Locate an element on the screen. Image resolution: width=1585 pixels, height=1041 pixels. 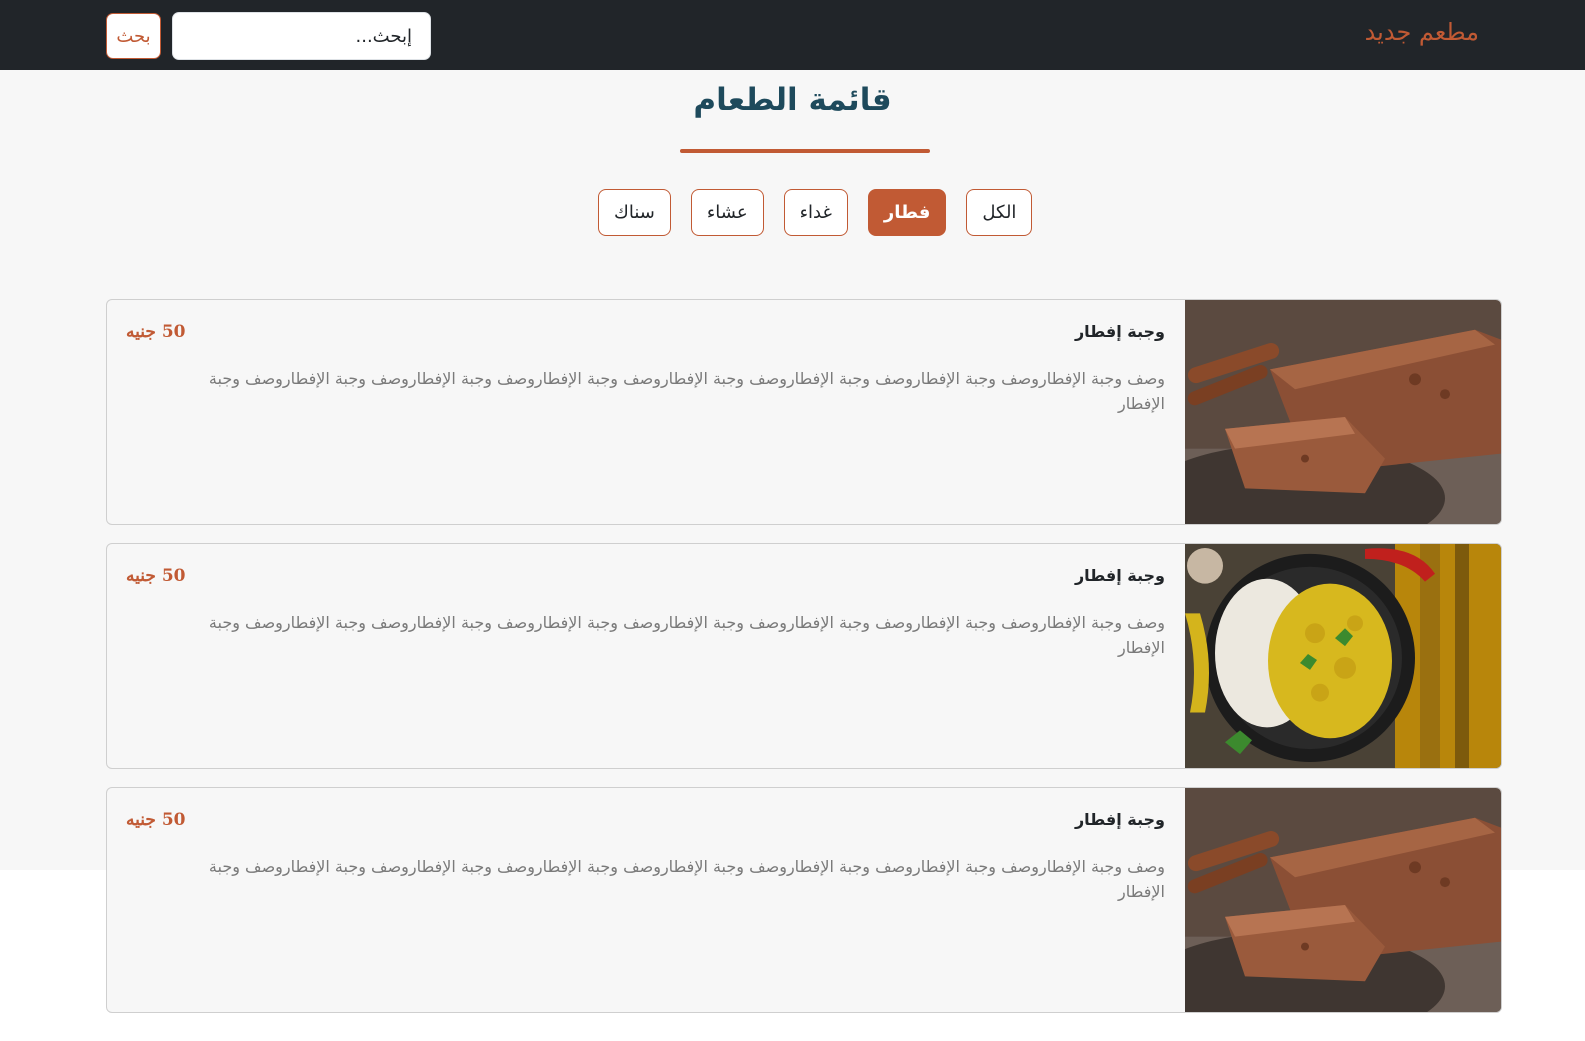
filter-all-button: الكل is located at coordinates (999, 212).